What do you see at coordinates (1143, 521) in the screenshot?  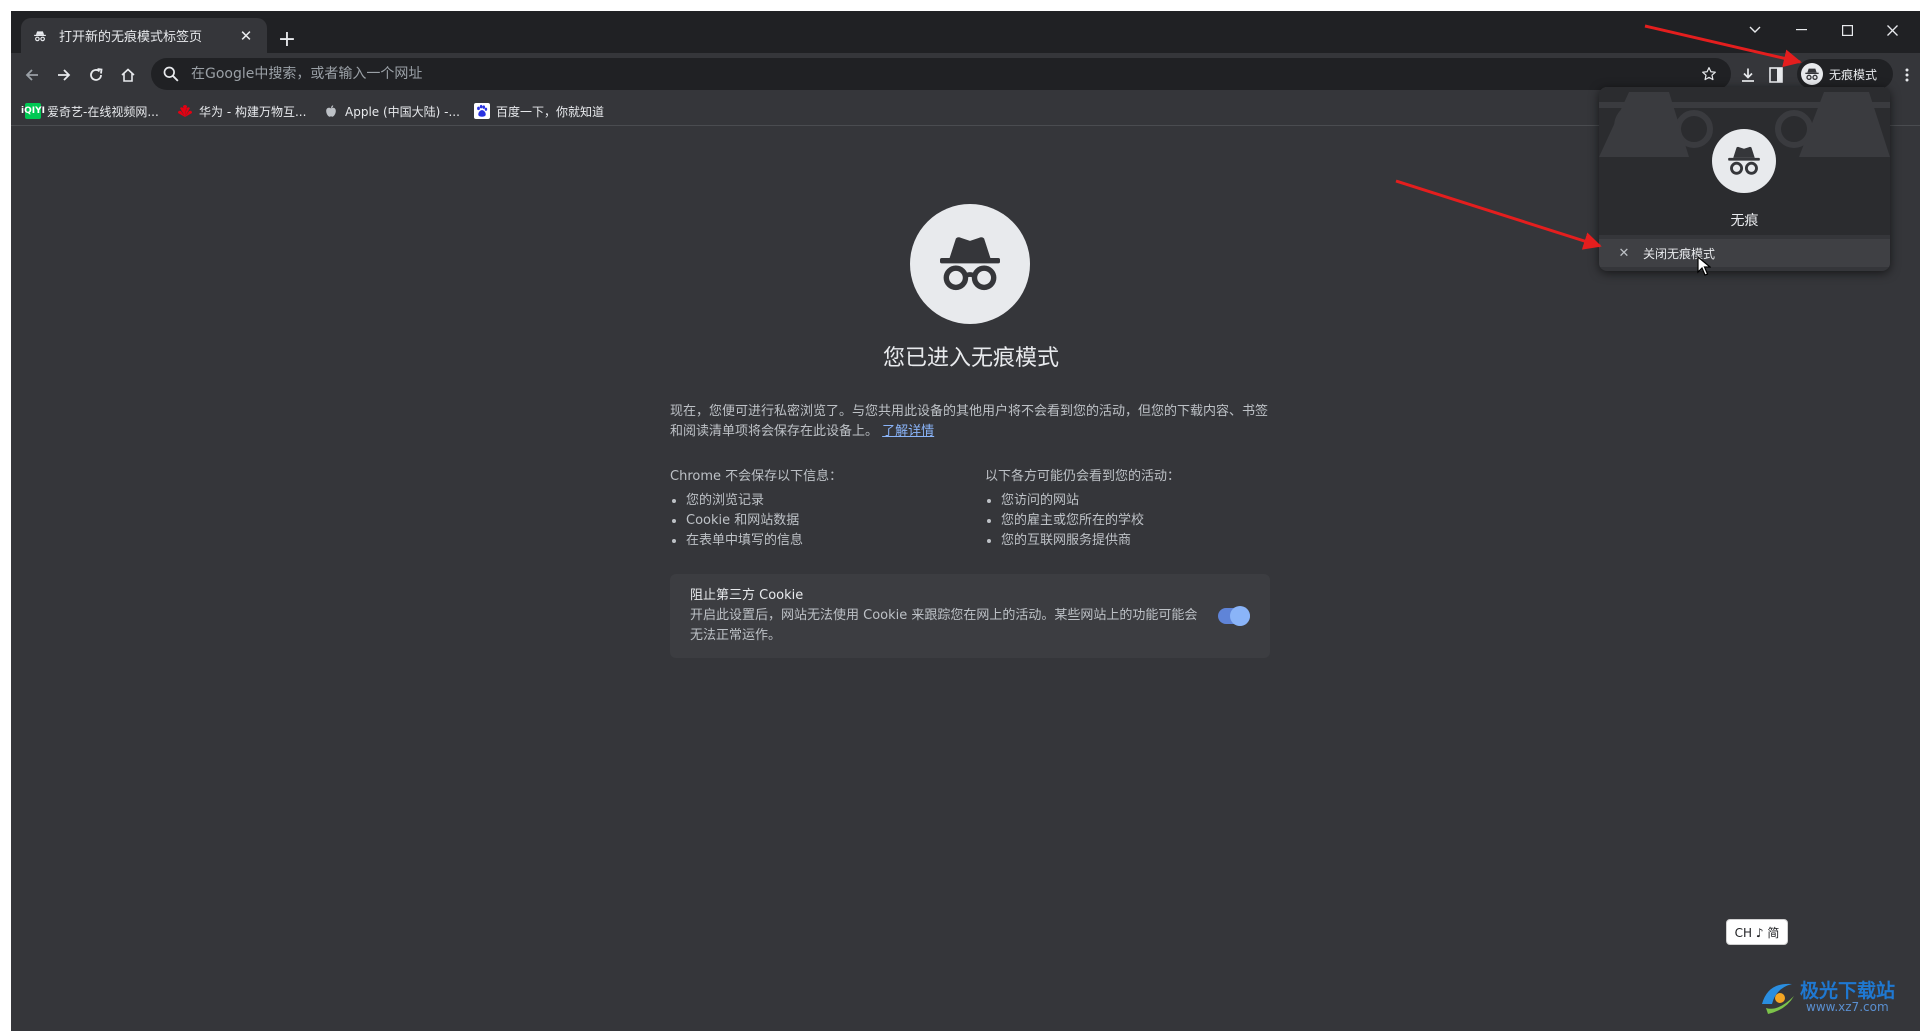 I see `list-item: 您的雇主或您所在的学校` at bounding box center [1143, 521].